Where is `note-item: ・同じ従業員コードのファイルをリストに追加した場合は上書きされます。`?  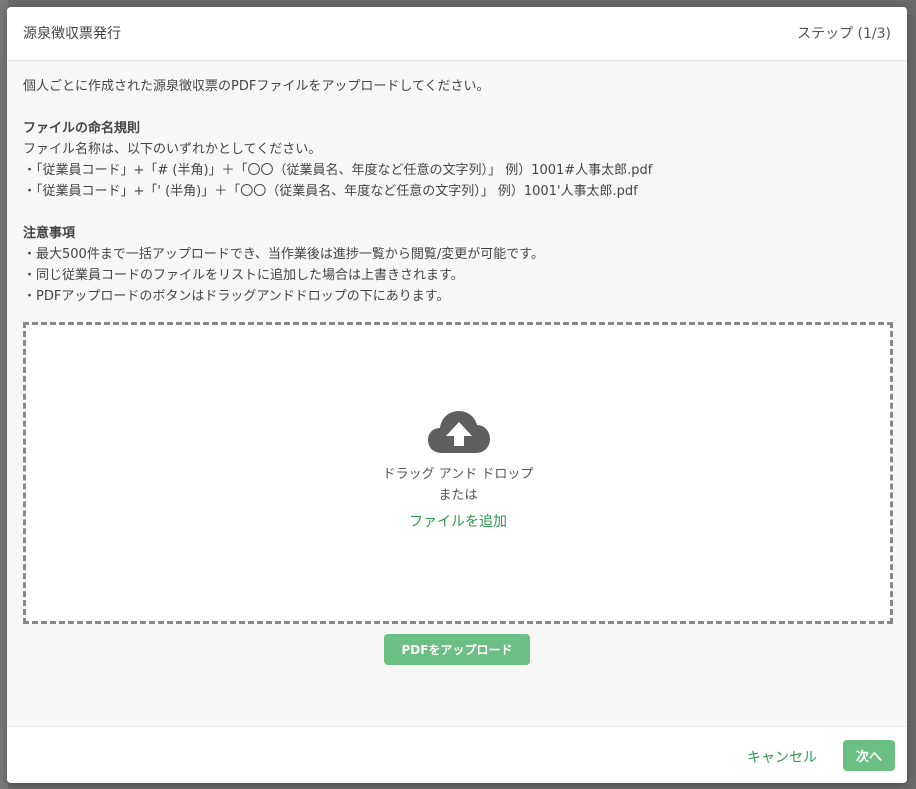 note-item: ・同じ従業員コードのファイルをリストに追加した場合は上書きされます。 is located at coordinates (243, 275).